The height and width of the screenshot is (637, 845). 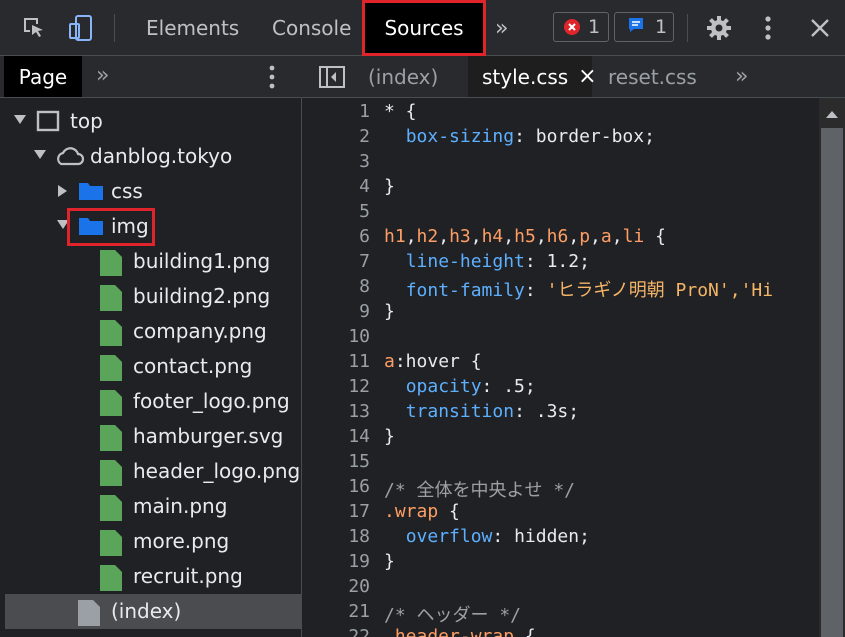 What do you see at coordinates (336, 211) in the screenshot?
I see `line-number: 5` at bounding box center [336, 211].